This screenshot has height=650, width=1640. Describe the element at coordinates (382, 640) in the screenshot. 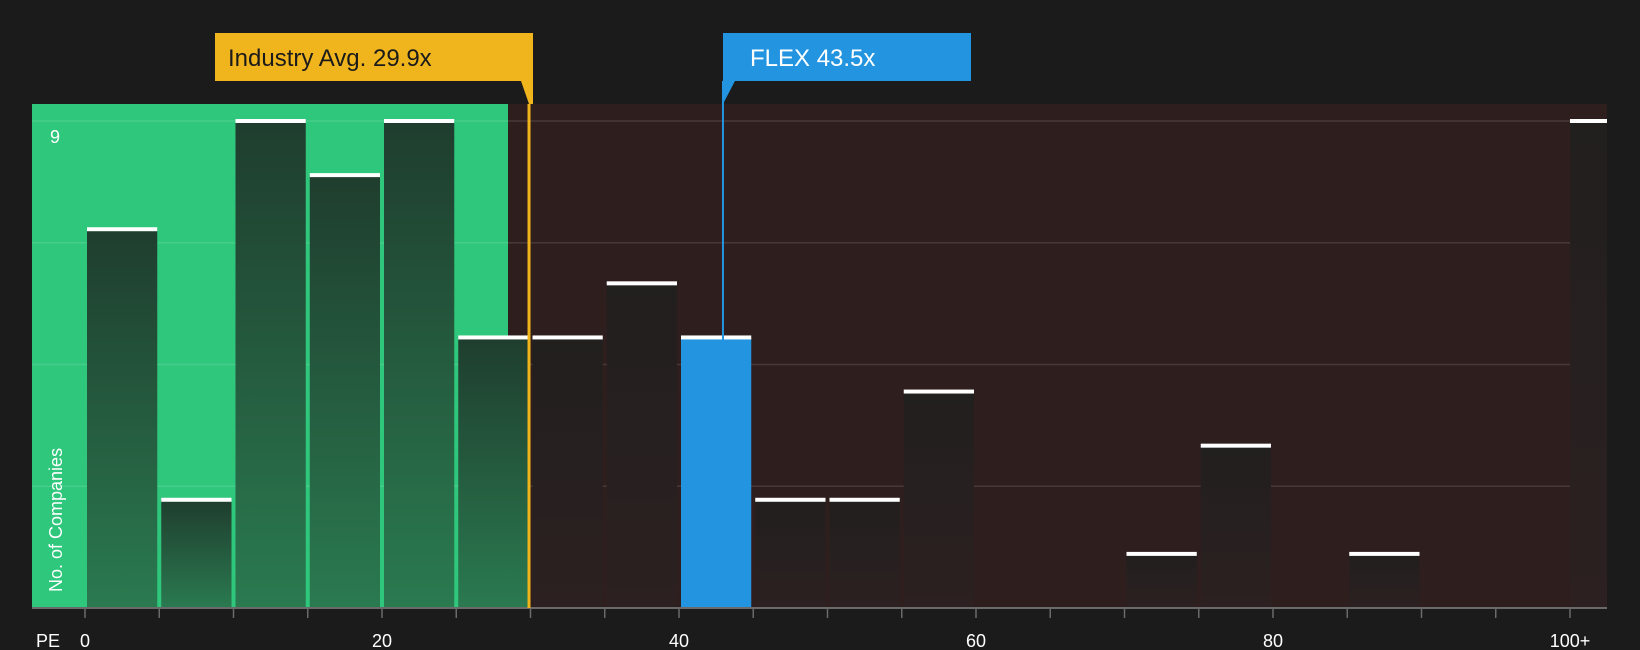

I see `x-tick-label: 20` at that location.